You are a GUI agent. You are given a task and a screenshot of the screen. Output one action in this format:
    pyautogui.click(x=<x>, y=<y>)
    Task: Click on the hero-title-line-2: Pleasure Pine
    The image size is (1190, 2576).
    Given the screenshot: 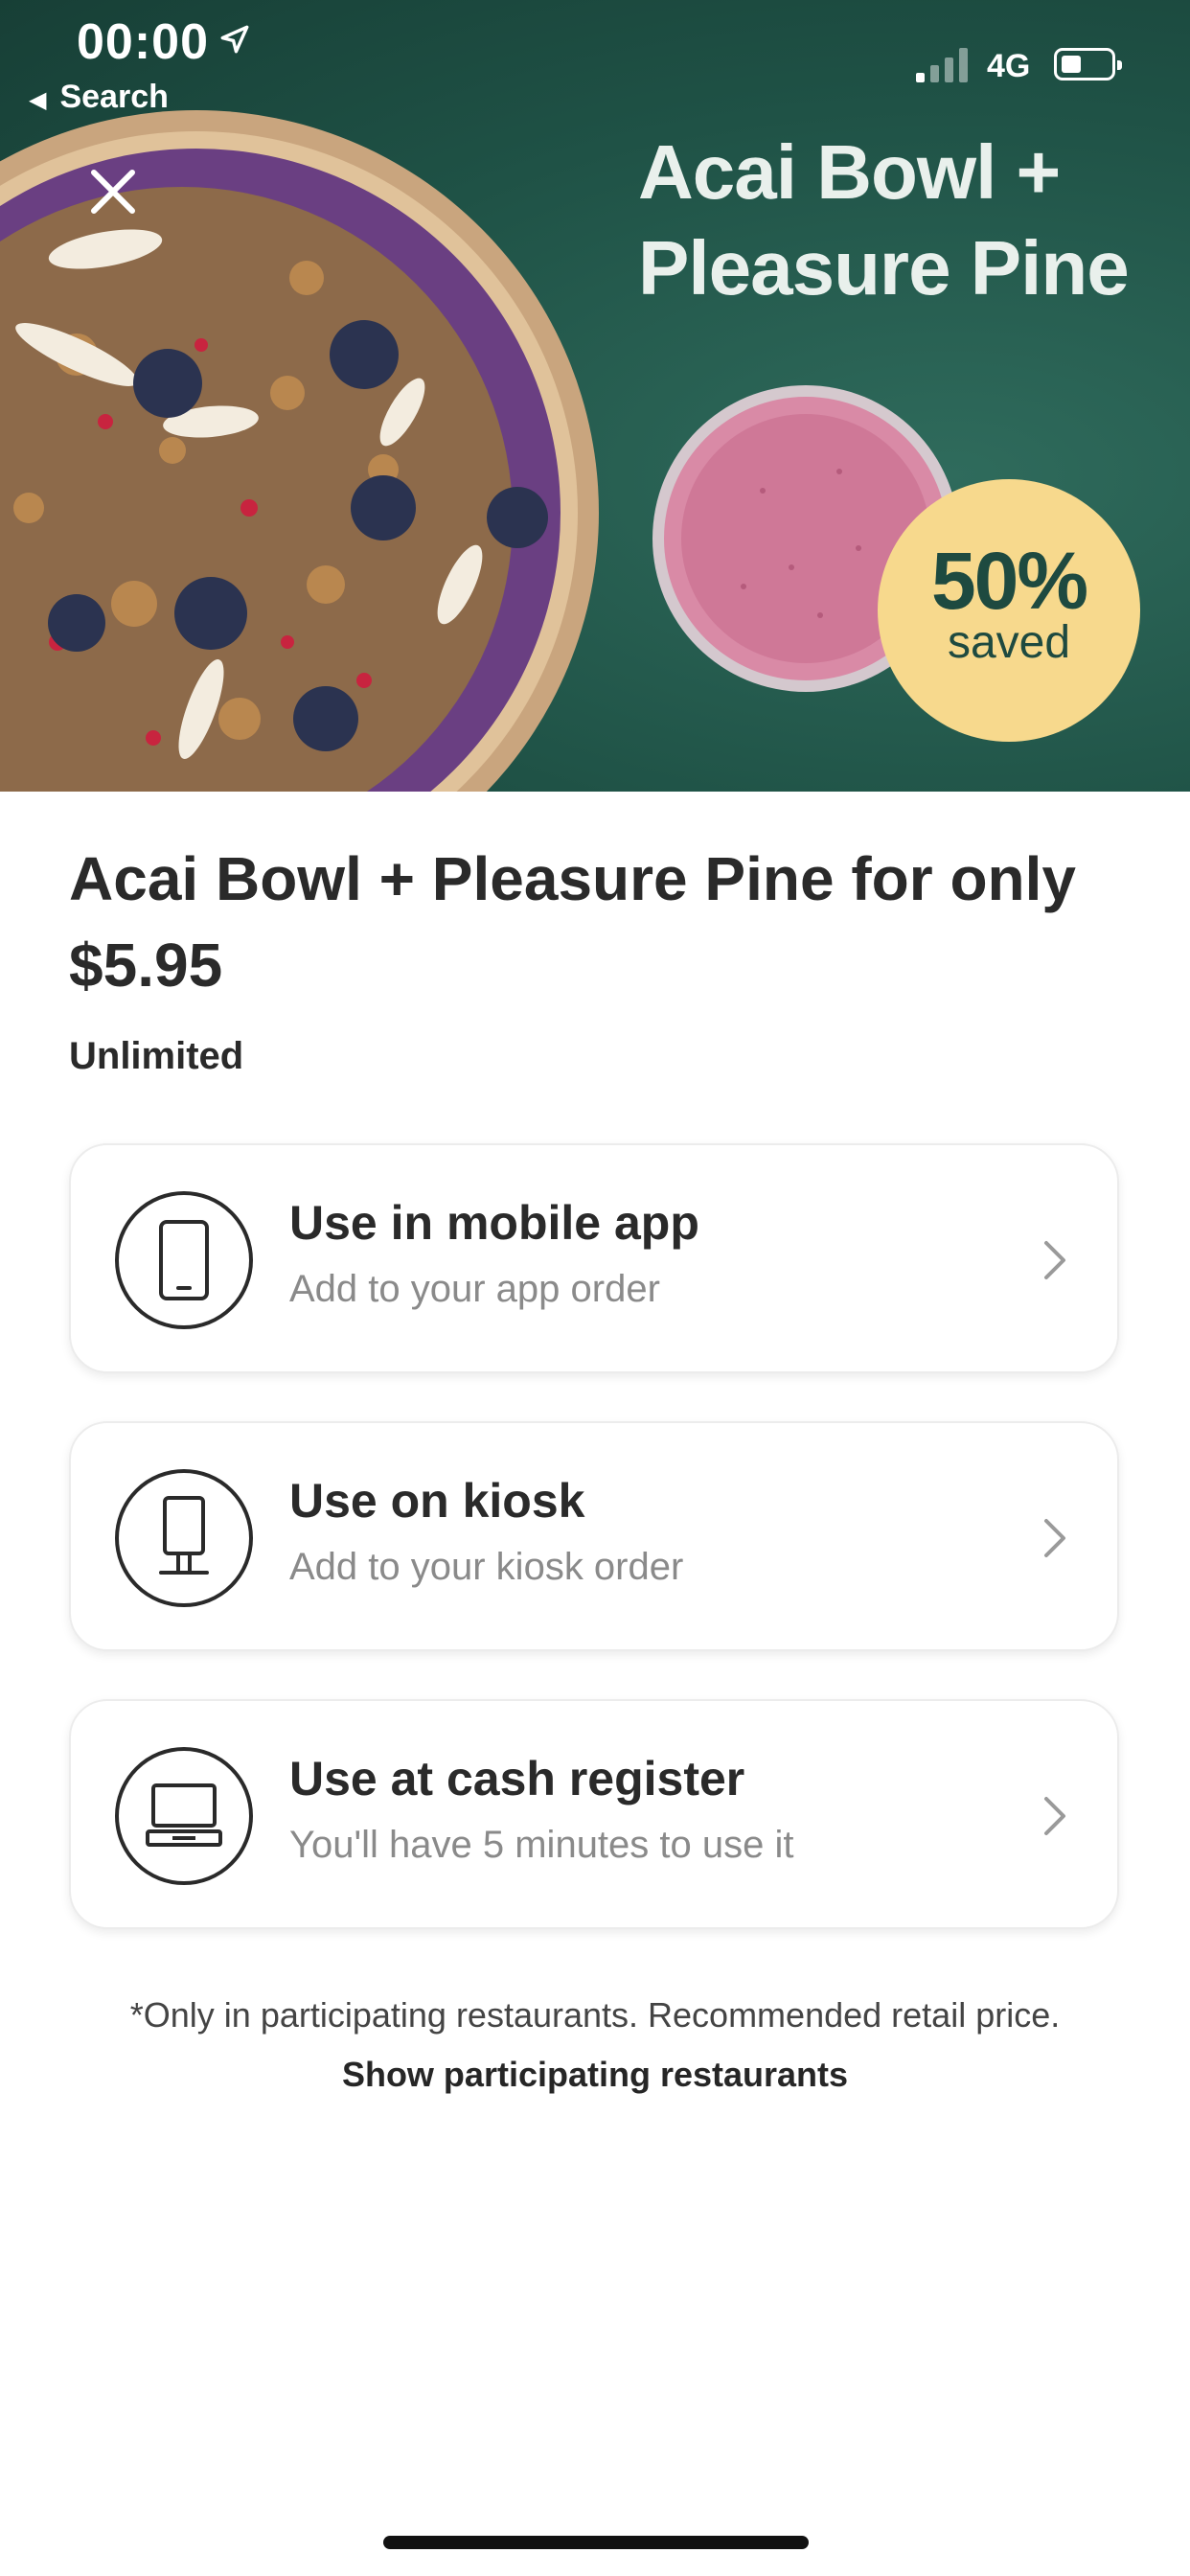 What is the action you would take?
    pyautogui.click(x=884, y=267)
    